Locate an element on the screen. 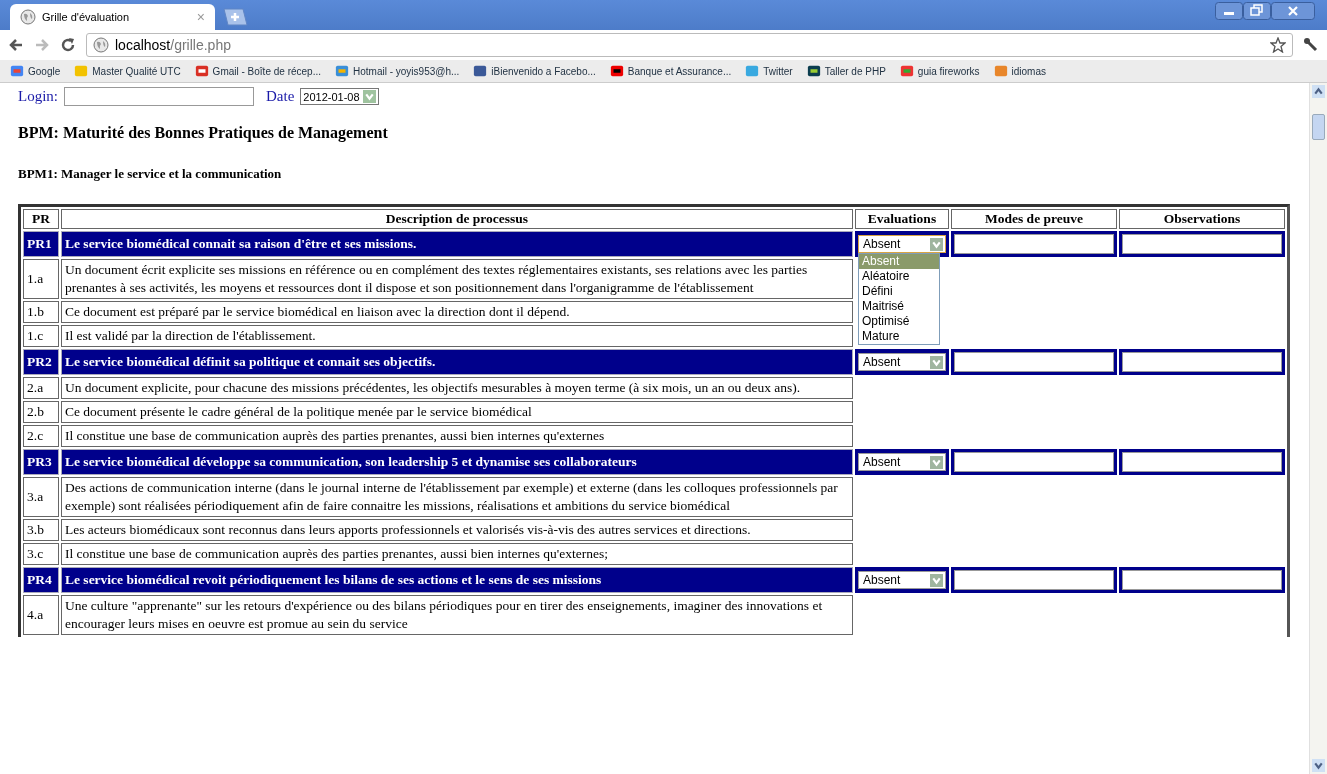 The height and width of the screenshot is (774, 1327). table-cell: 3.b is located at coordinates (41, 530).